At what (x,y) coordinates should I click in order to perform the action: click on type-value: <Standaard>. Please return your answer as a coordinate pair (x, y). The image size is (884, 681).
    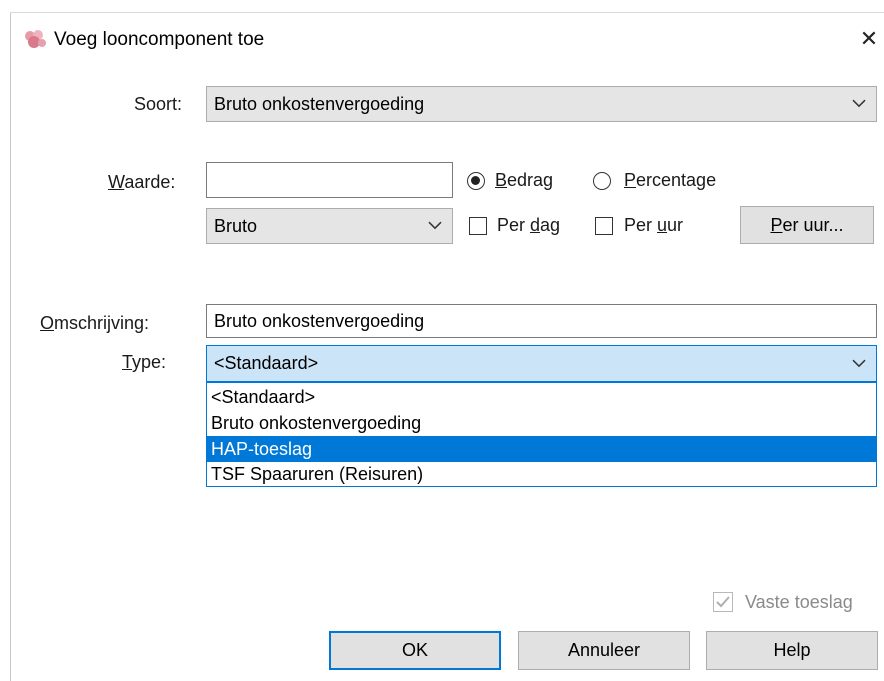
    Looking at the image, I should click on (266, 363).